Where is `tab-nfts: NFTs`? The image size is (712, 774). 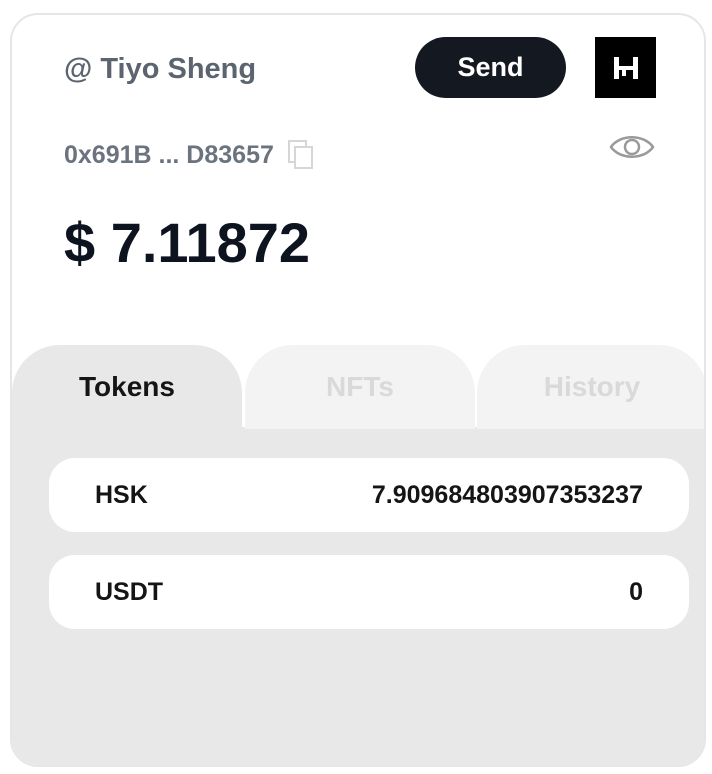 tab-nfts: NFTs is located at coordinates (360, 387).